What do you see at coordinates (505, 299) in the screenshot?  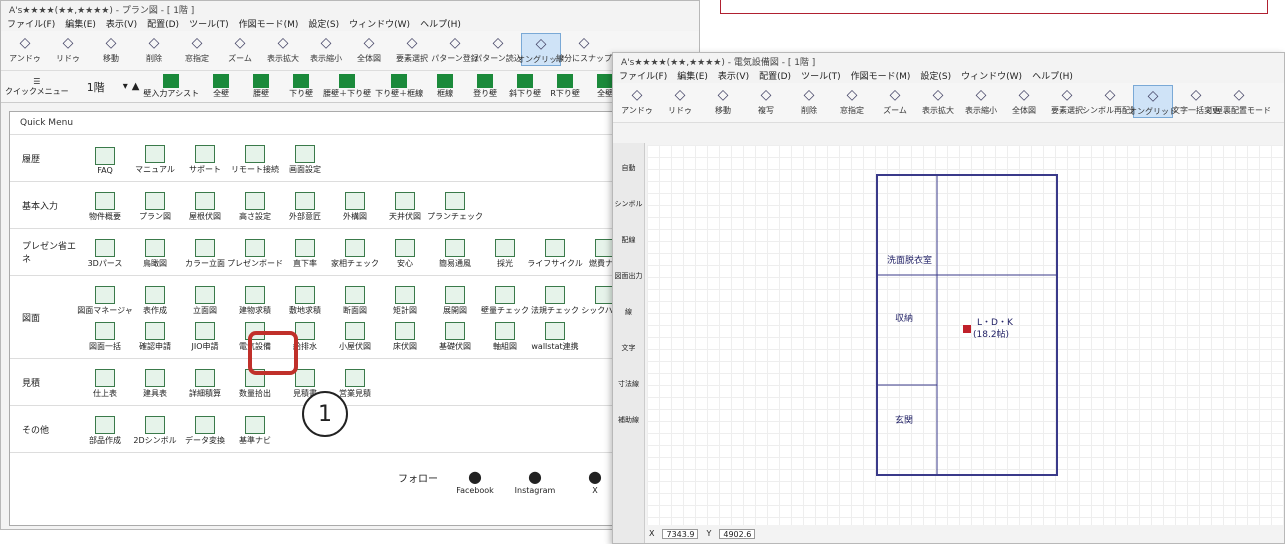 I see `menu-item-button: 壁量チェック` at bounding box center [505, 299].